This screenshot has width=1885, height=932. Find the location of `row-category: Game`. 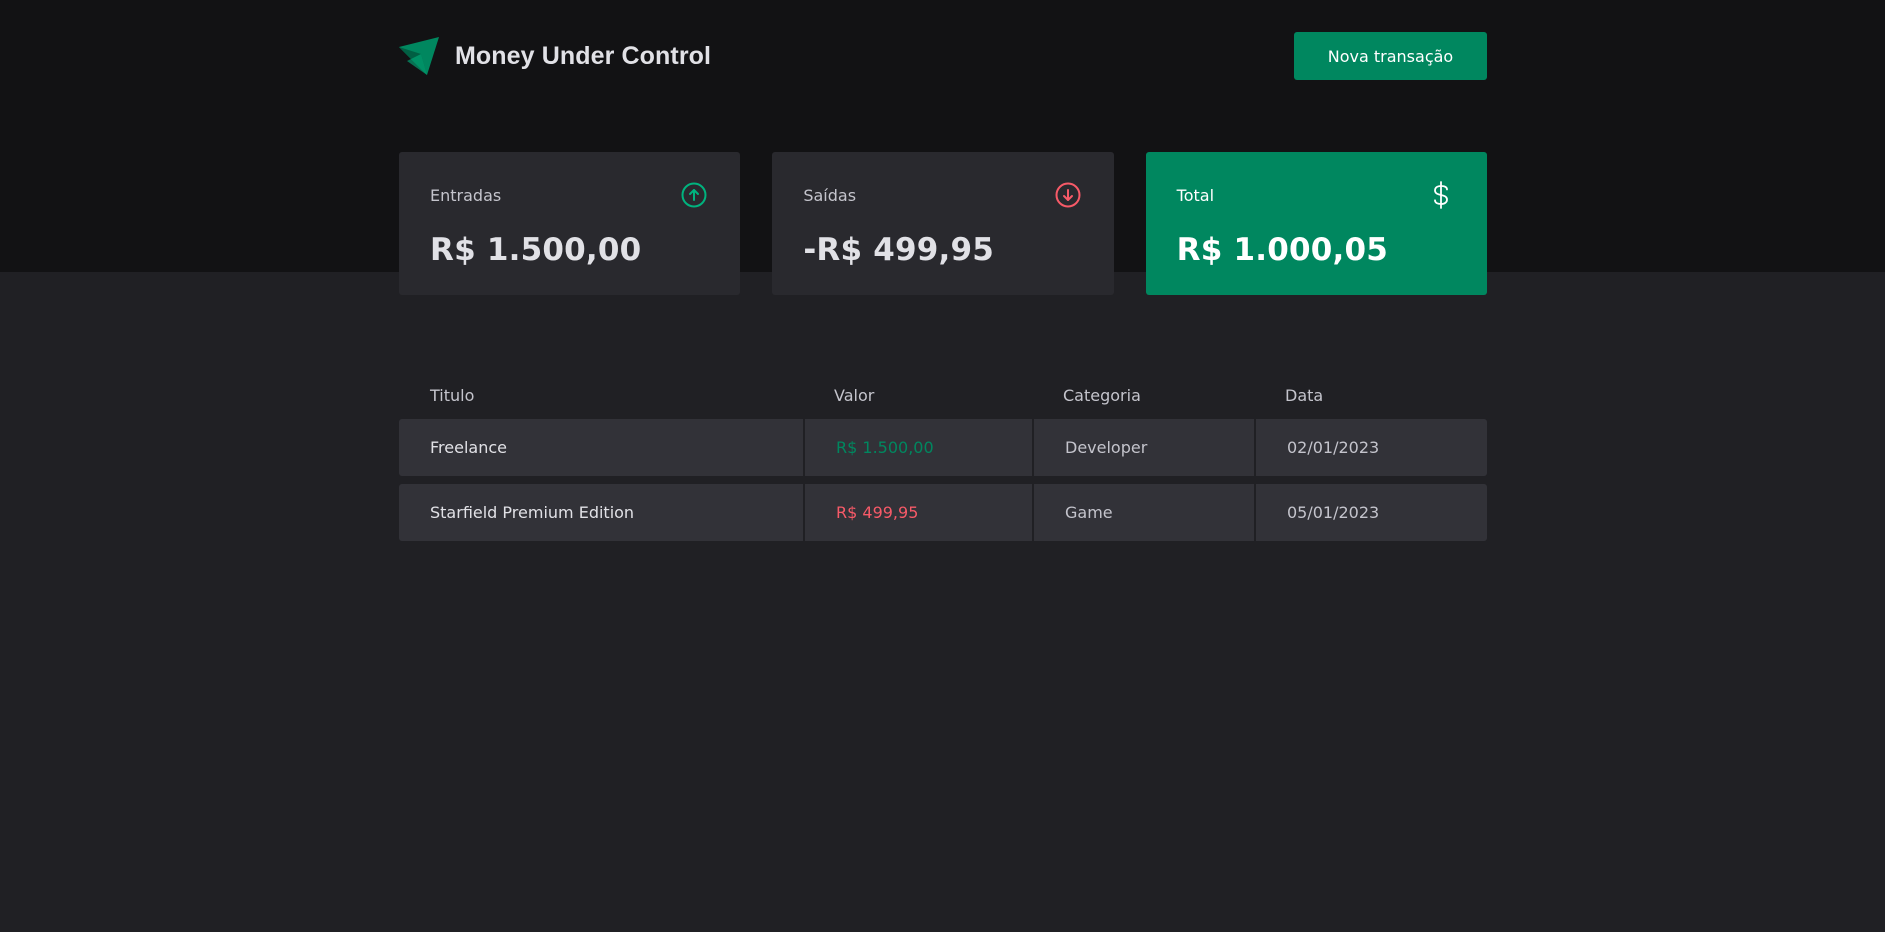

row-category: Game is located at coordinates (1143, 512).